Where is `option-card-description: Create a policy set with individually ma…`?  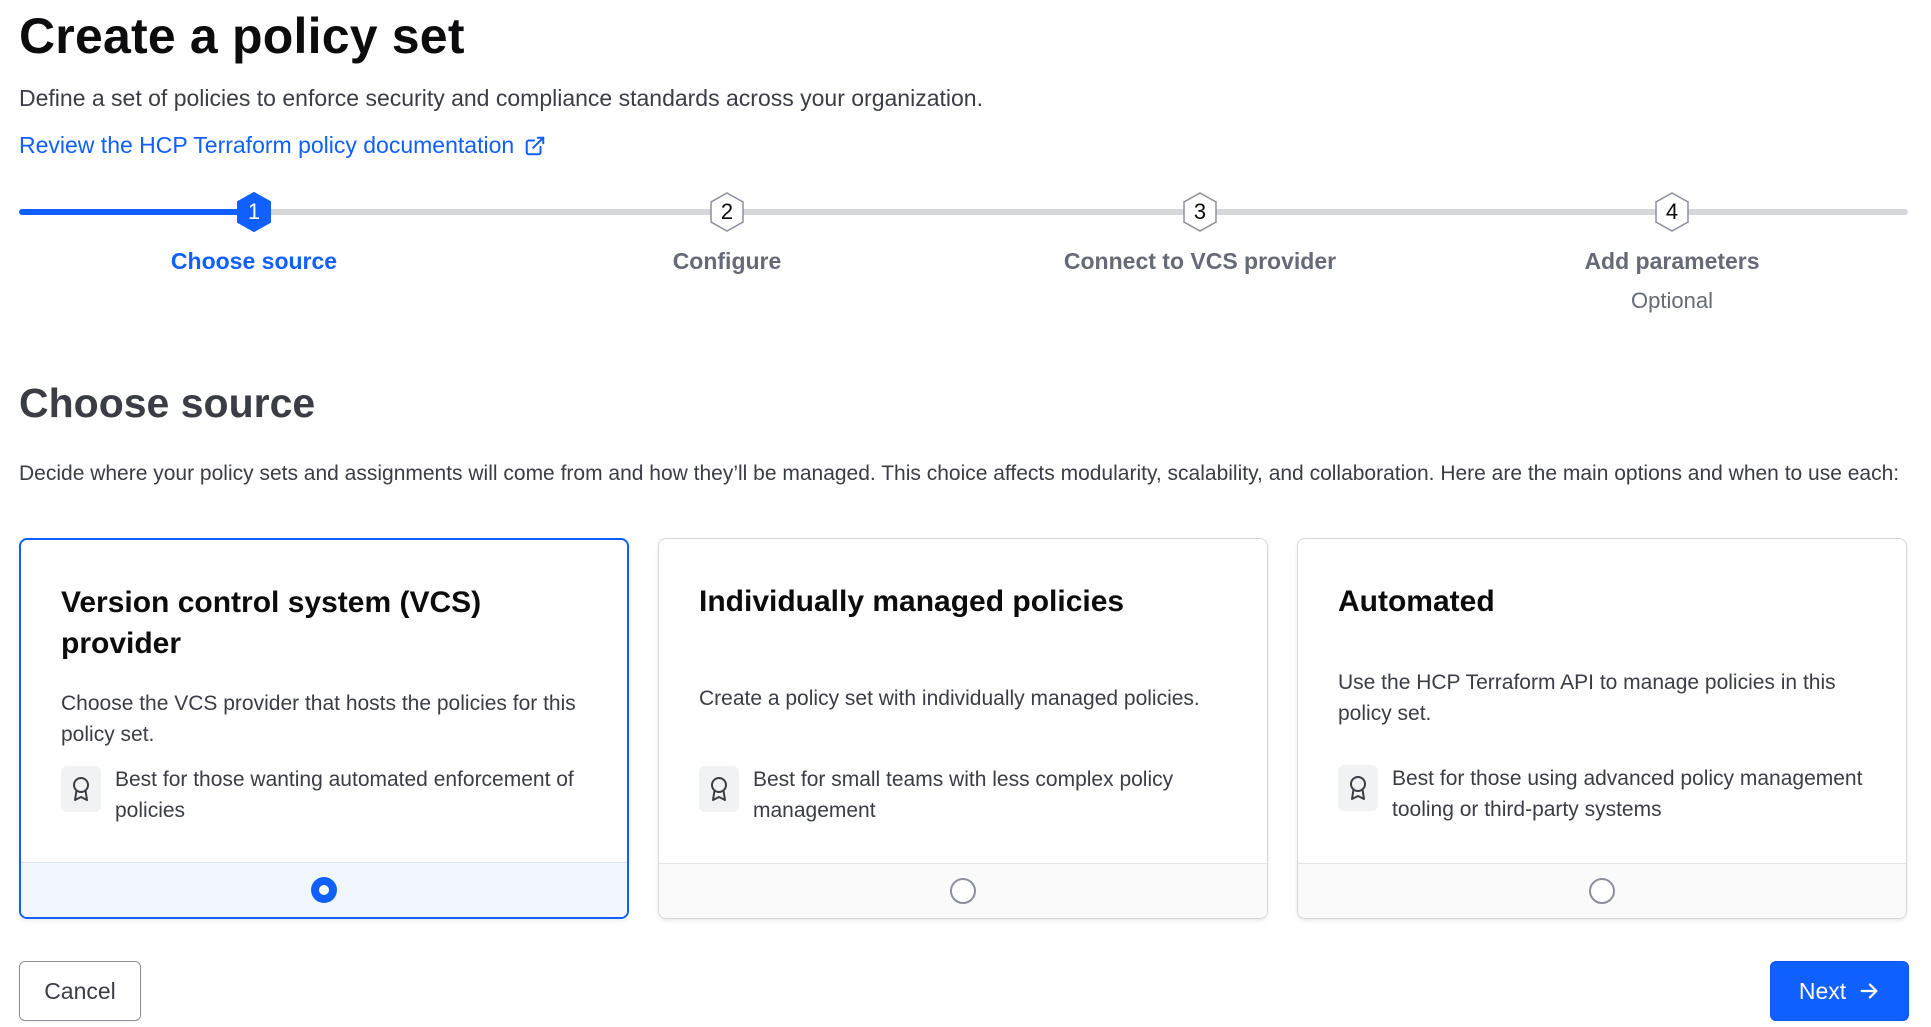
option-card-description: Create a policy set with individually ma… is located at coordinates (949, 698).